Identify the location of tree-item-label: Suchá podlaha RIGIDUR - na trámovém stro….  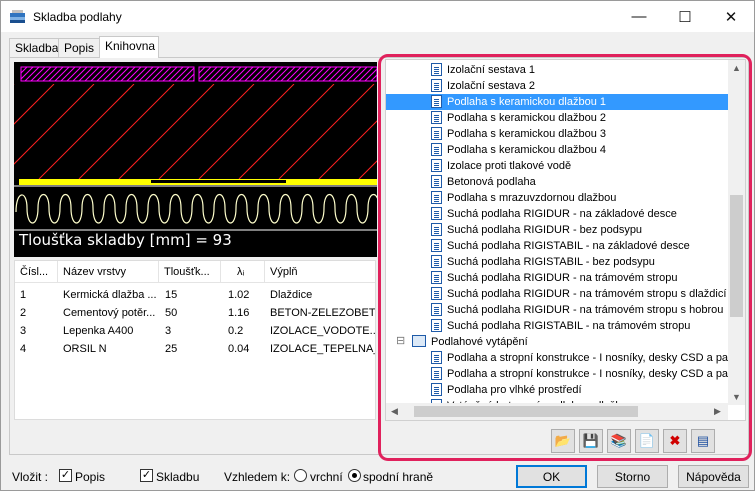
(562, 278).